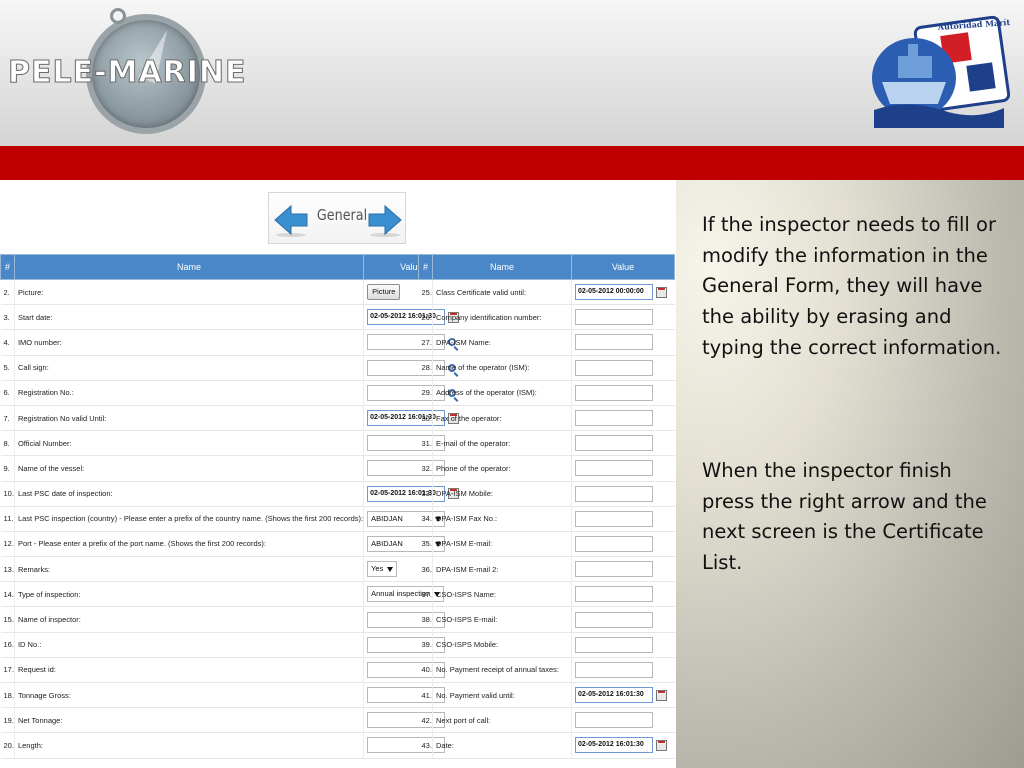 The width and height of the screenshot is (1024, 768). What do you see at coordinates (546, 670) in the screenshot?
I see `form-row: 40. No. Payment receipt of annual taxes:` at bounding box center [546, 670].